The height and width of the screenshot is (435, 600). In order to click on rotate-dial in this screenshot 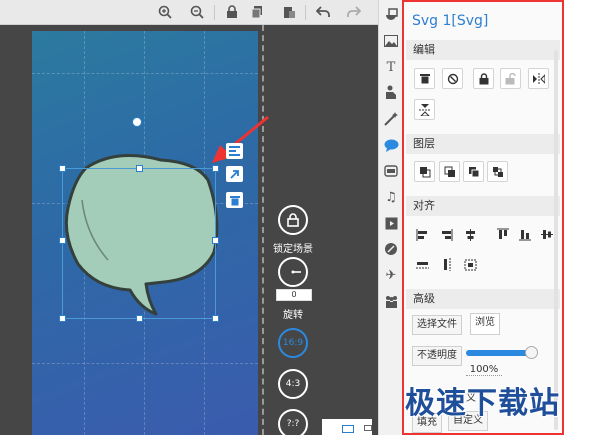, I will do `click(293, 272)`.